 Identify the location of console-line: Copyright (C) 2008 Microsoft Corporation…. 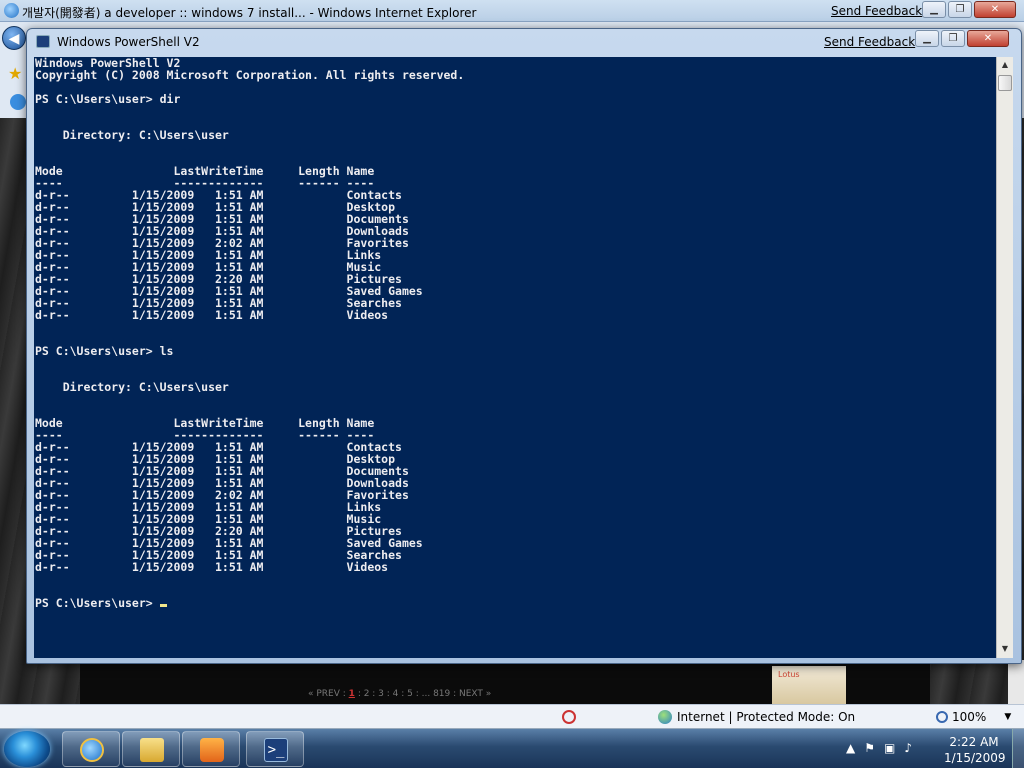
(250, 75).